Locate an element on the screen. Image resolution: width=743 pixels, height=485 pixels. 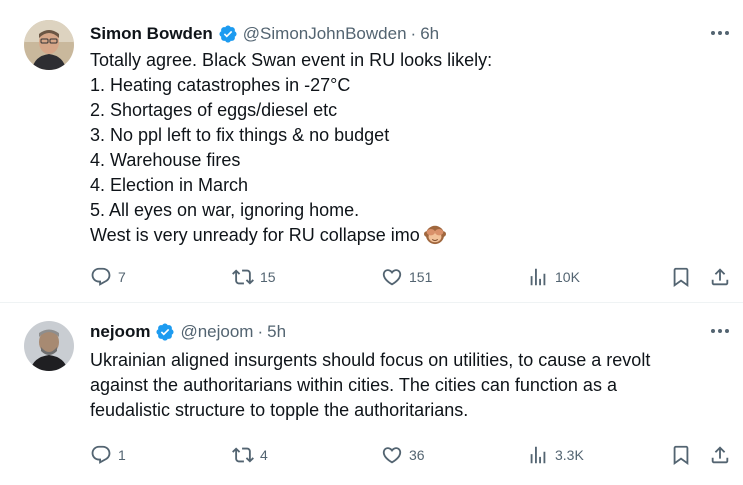
tweet-text-line: 4. Election in March is located at coordinates (169, 185).